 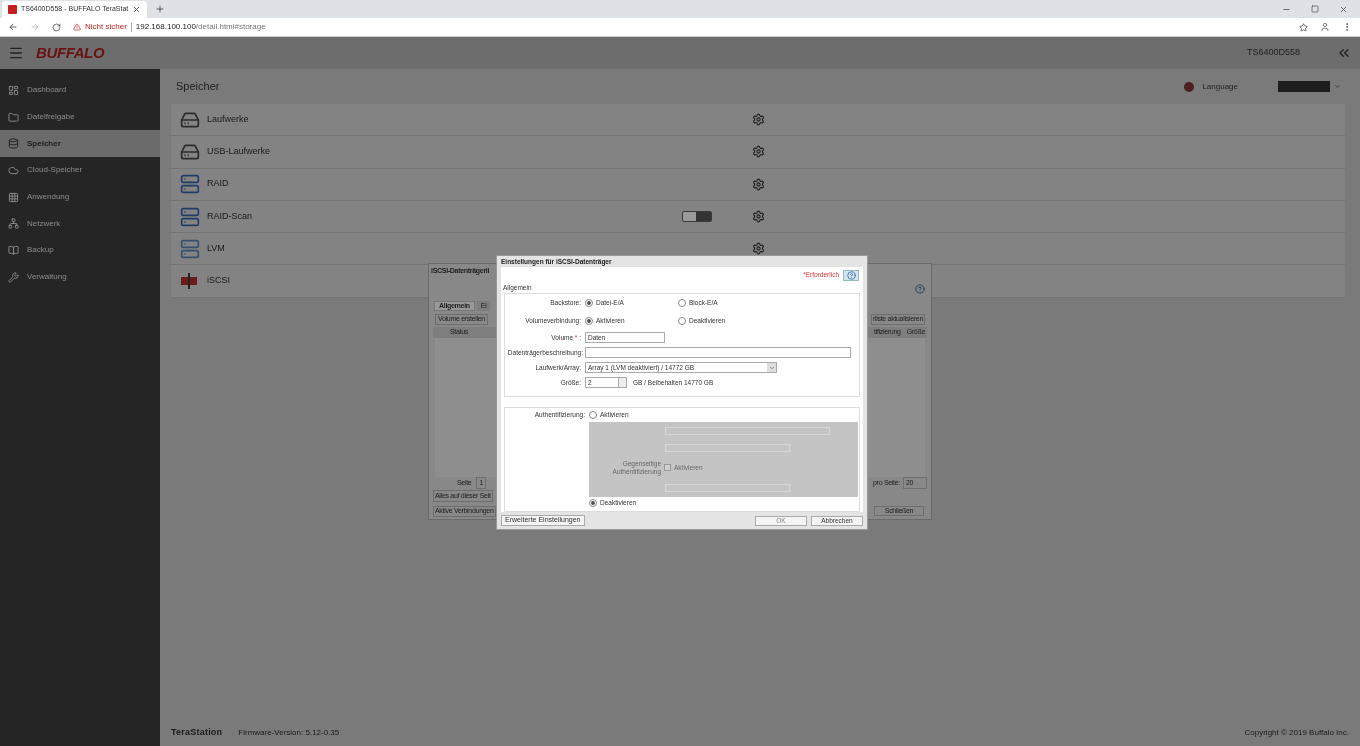 I want to click on logo: BUFFALO, so click(x=70, y=52).